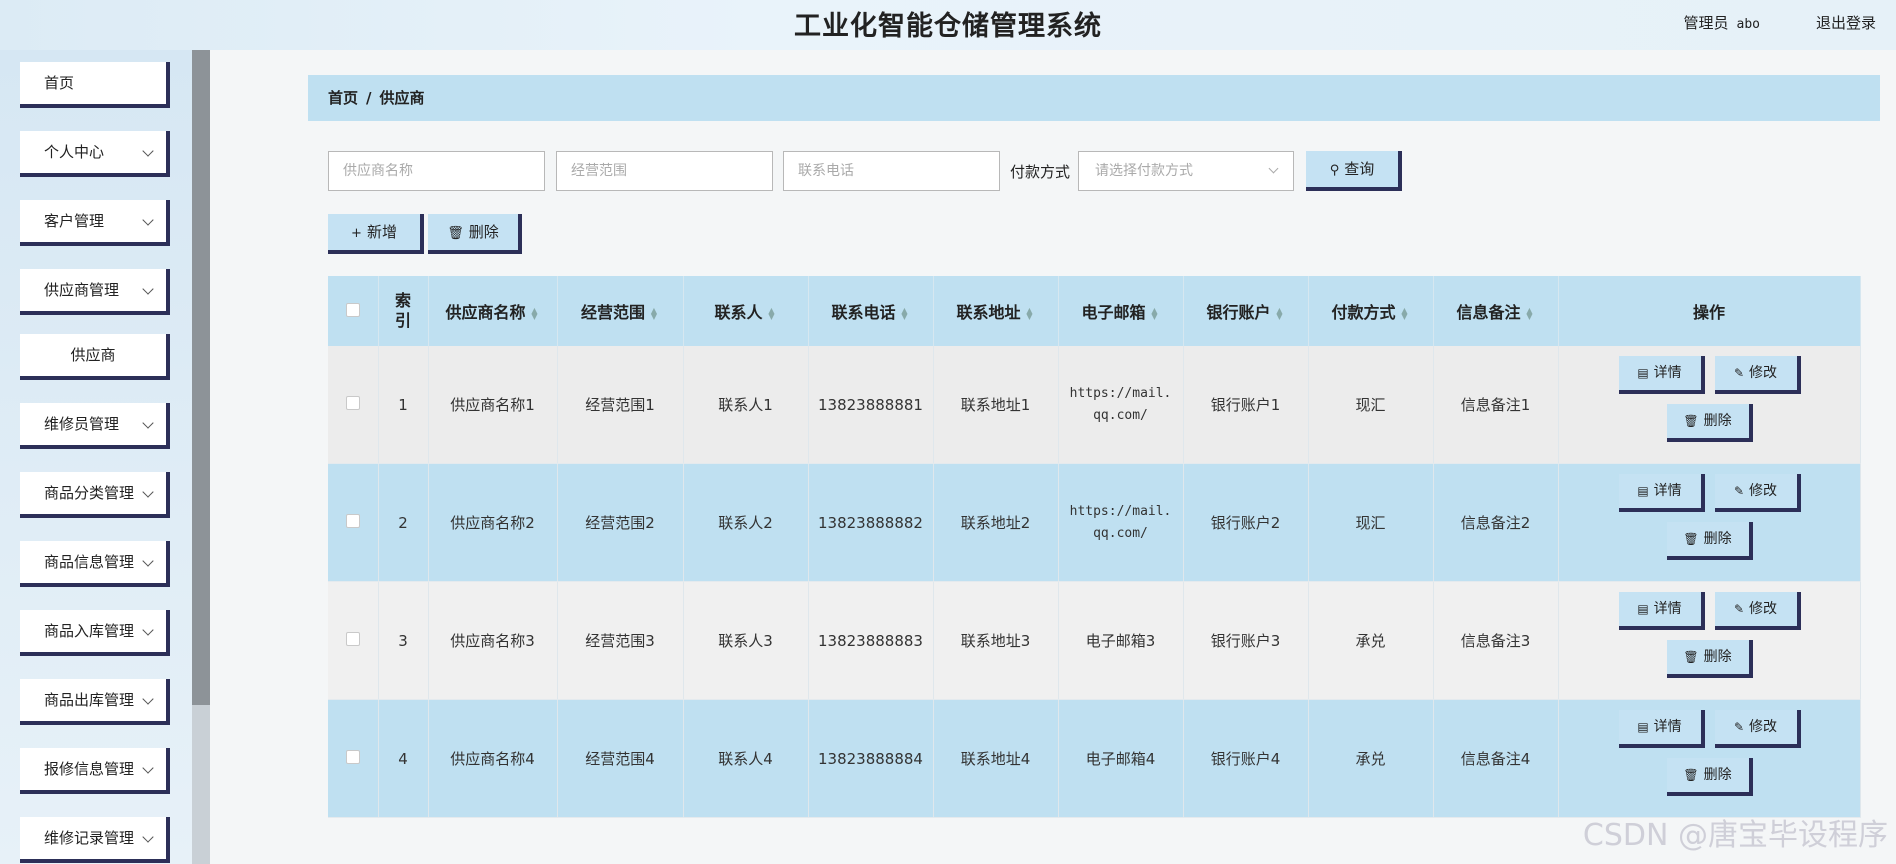 This screenshot has width=1896, height=864. What do you see at coordinates (95, 702) in the screenshot?
I see `sidebar-item: 商品出库管理` at bounding box center [95, 702].